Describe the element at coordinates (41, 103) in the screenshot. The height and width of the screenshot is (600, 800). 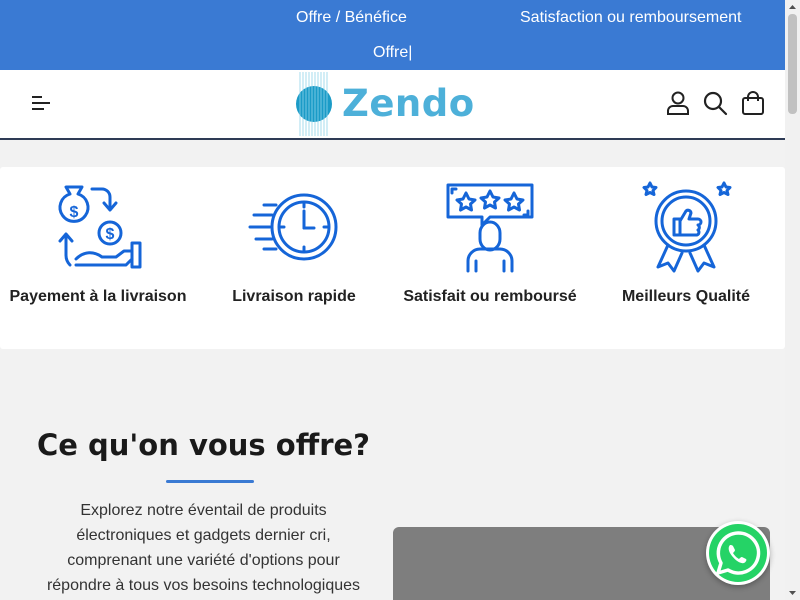
I see `menu-icon` at that location.